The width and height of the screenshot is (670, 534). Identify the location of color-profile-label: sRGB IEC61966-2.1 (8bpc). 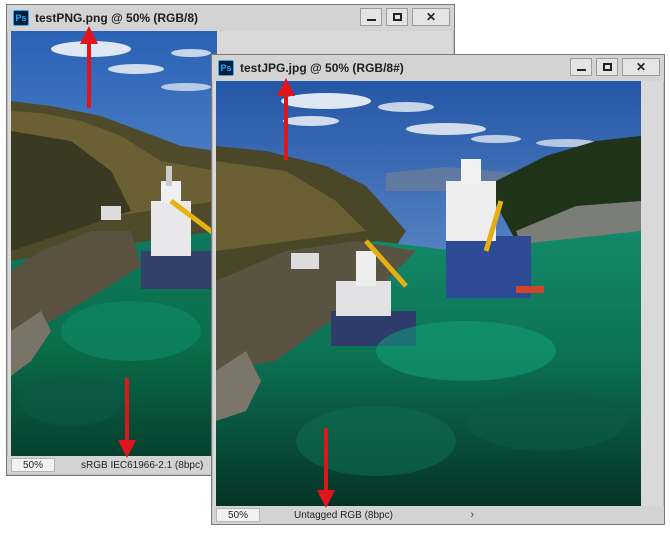
(142, 465).